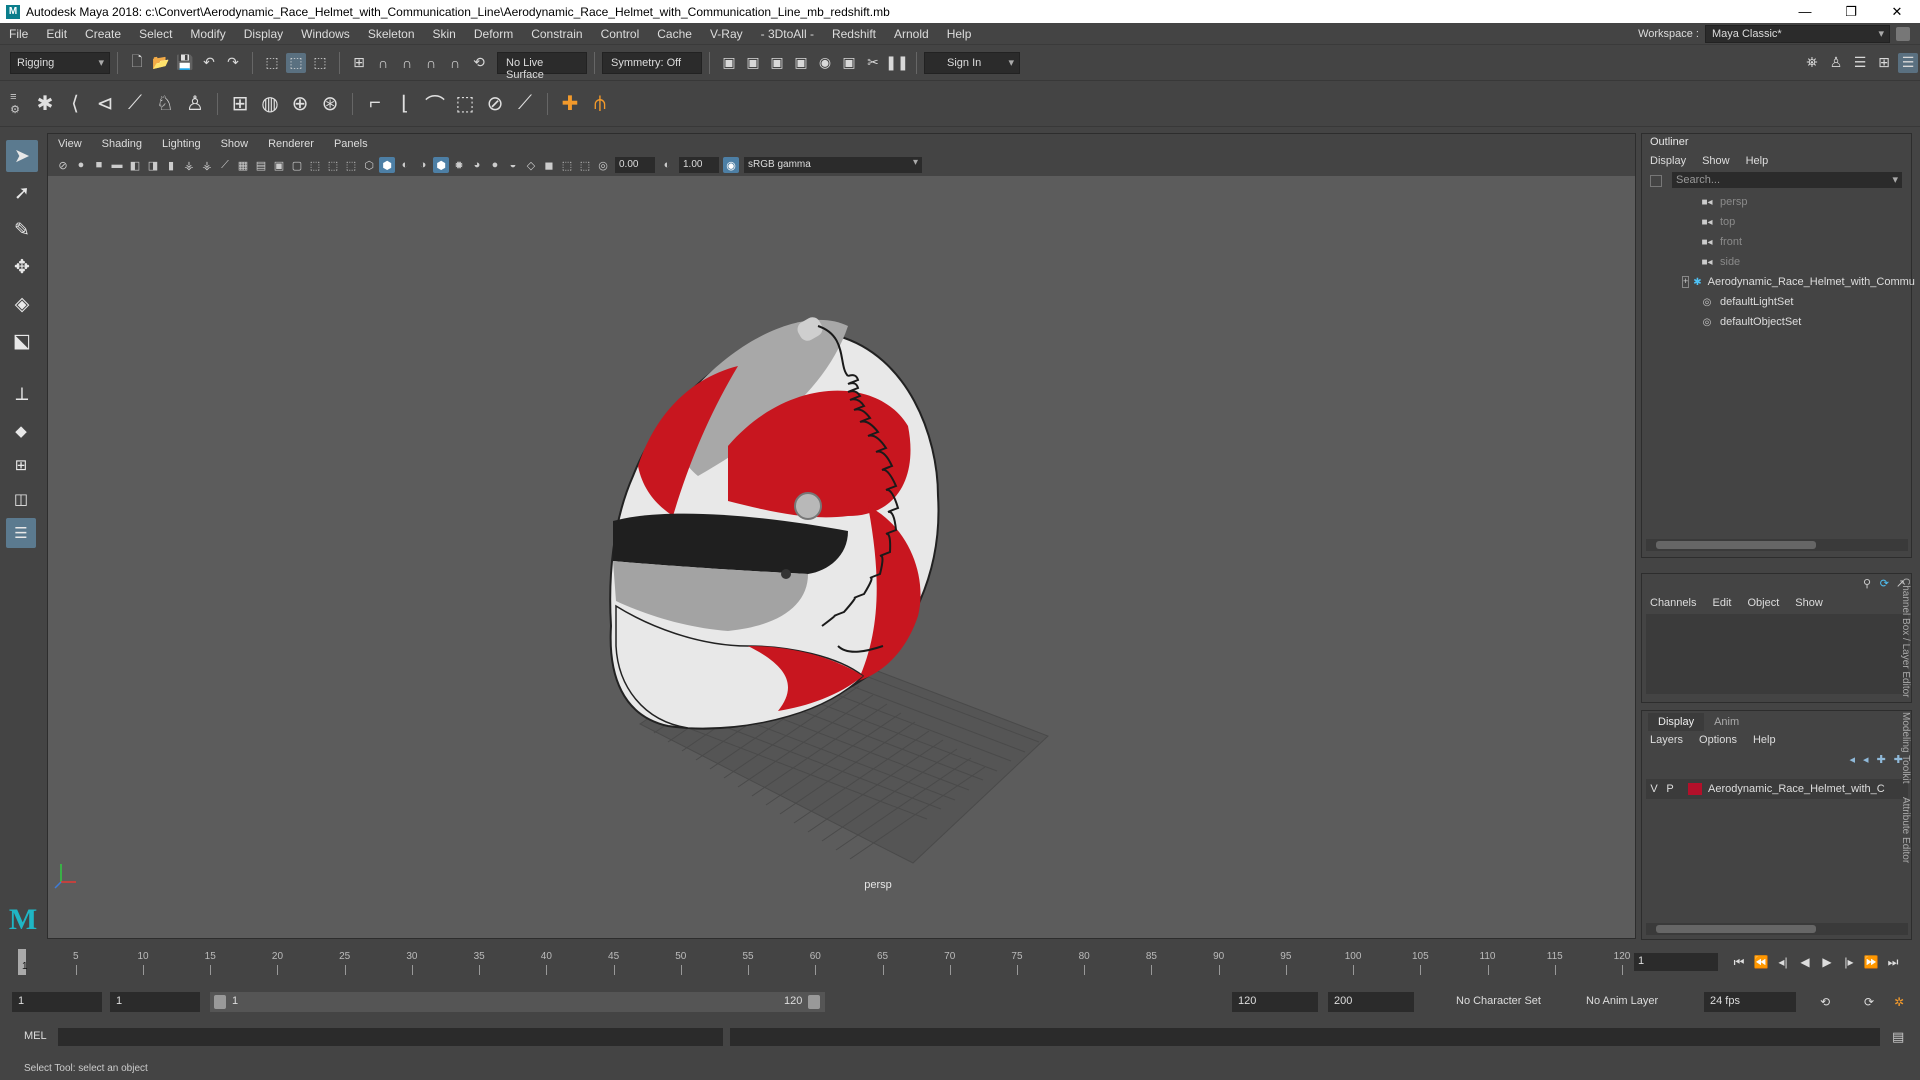  I want to click on menu-windows: Windows, so click(325, 34).